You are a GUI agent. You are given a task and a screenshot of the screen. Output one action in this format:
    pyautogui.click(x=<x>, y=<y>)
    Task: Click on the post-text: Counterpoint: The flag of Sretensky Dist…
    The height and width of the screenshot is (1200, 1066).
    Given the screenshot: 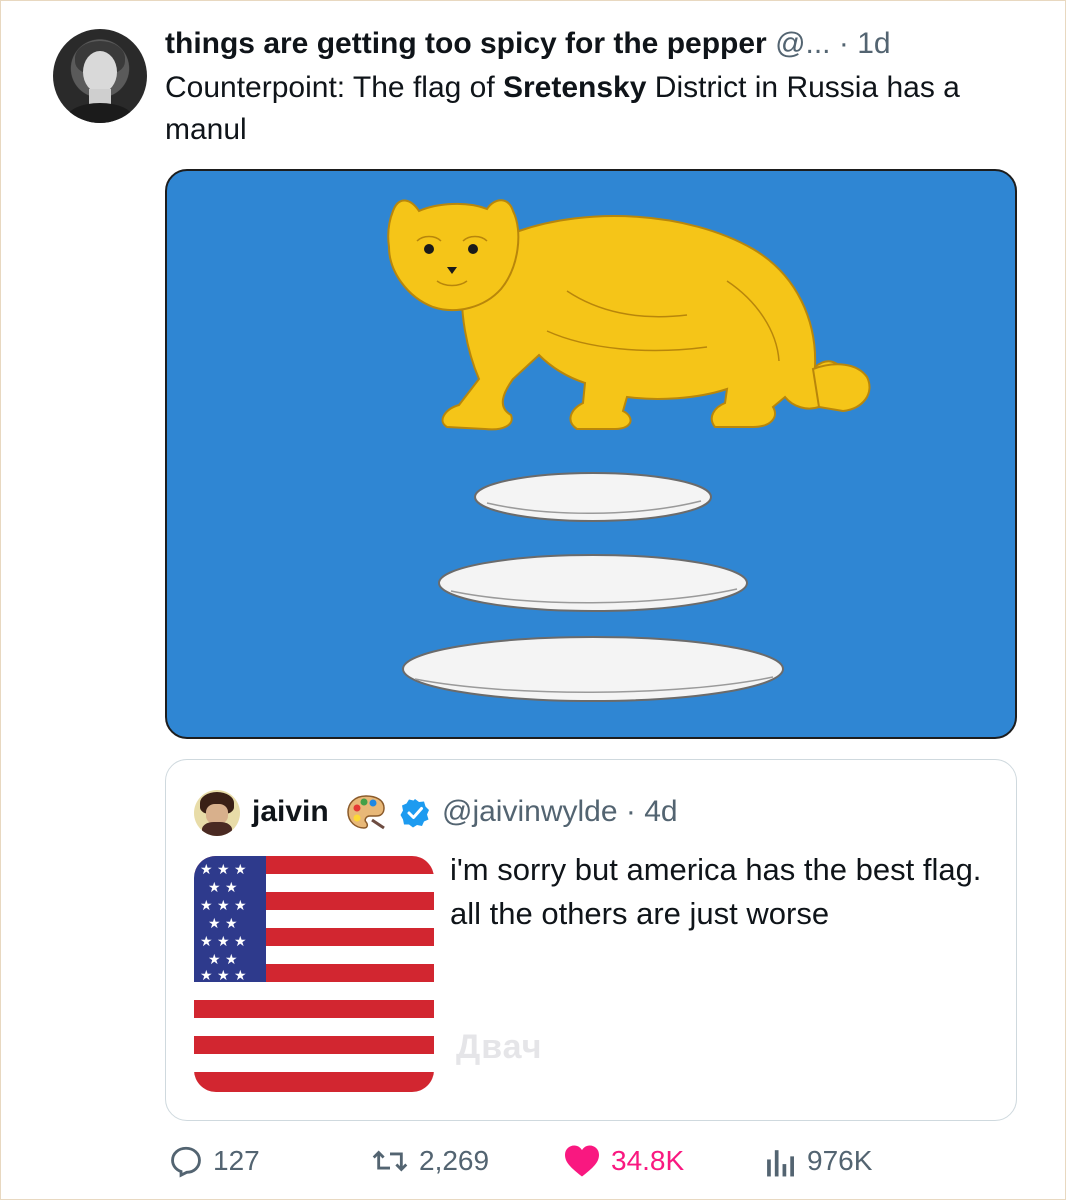 What is the action you would take?
    pyautogui.click(x=562, y=108)
    